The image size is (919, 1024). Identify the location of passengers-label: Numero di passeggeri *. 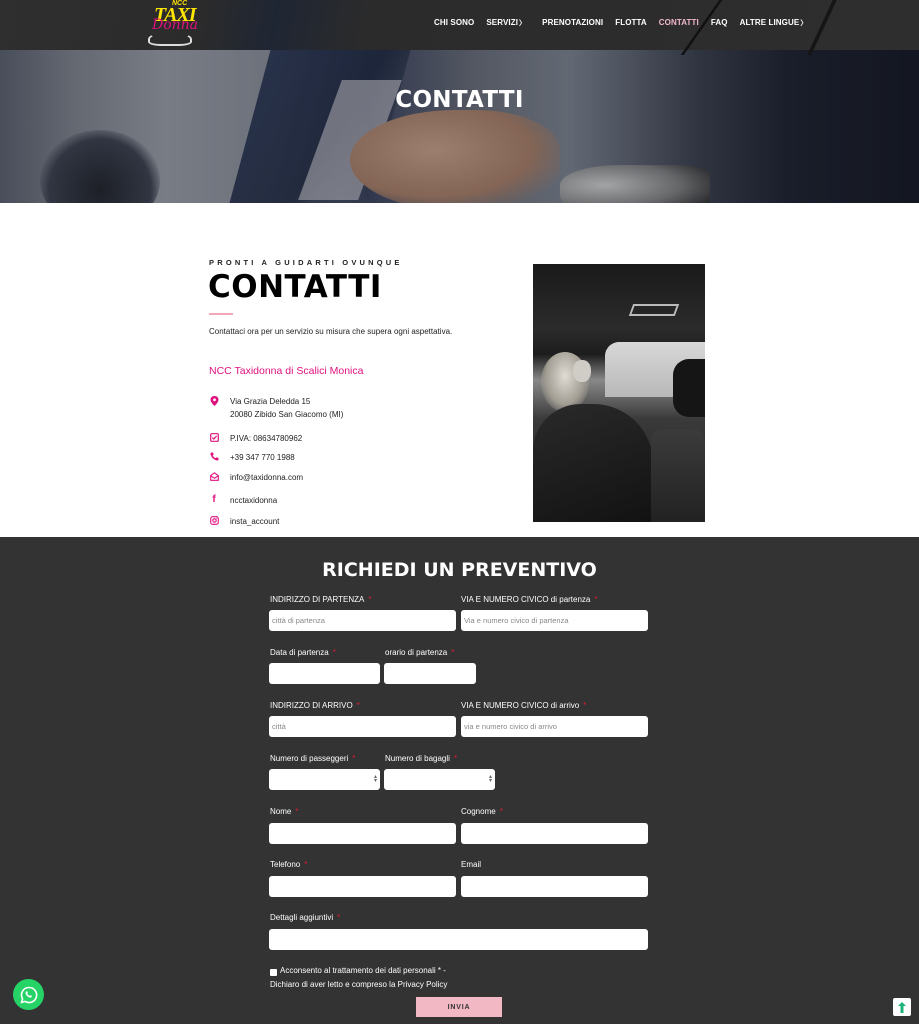
(312, 758).